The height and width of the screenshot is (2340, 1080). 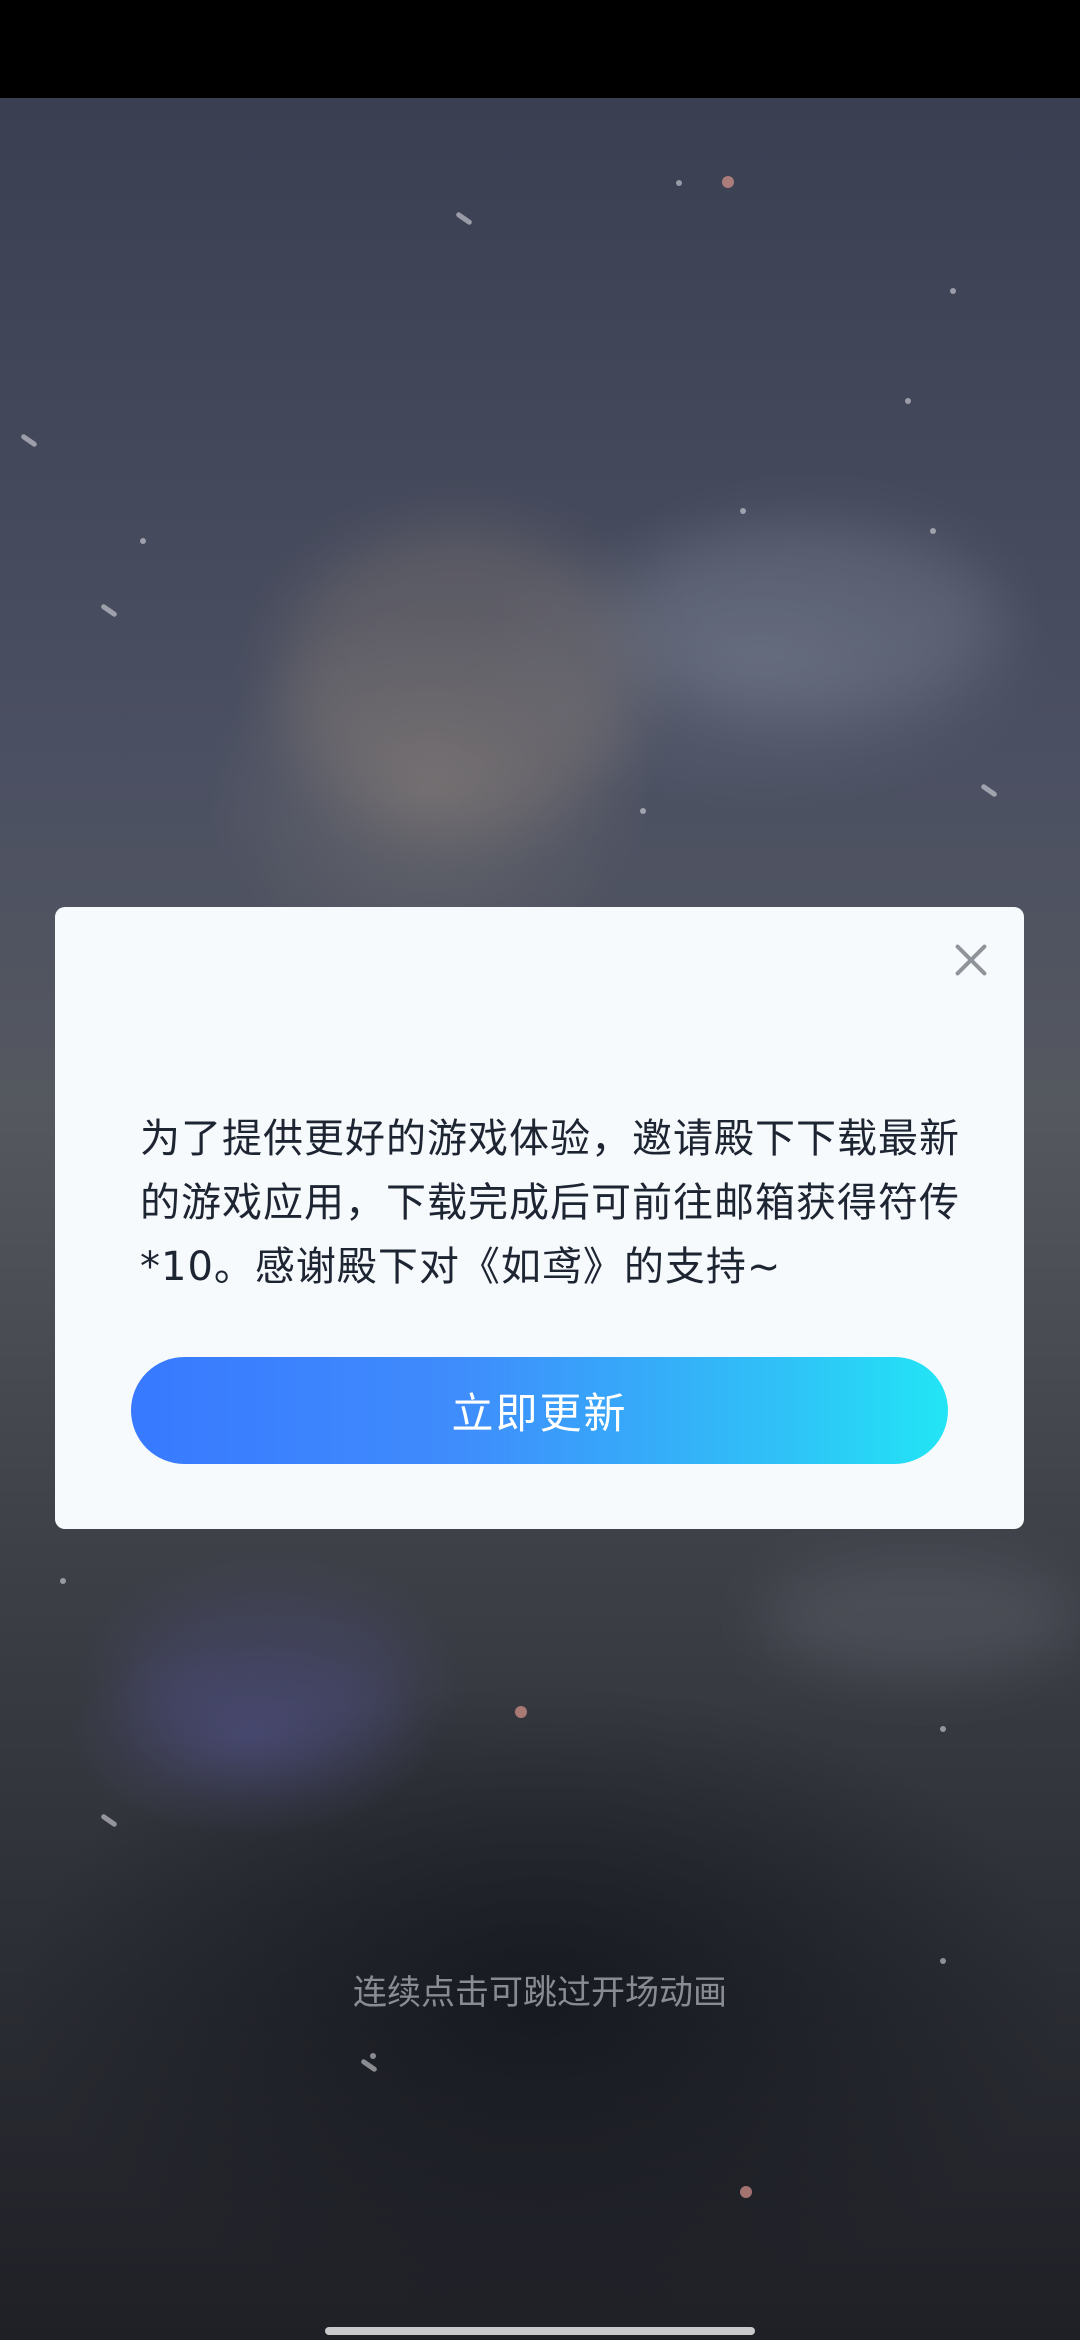 I want to click on home-indicator, so click(x=540, y=2331).